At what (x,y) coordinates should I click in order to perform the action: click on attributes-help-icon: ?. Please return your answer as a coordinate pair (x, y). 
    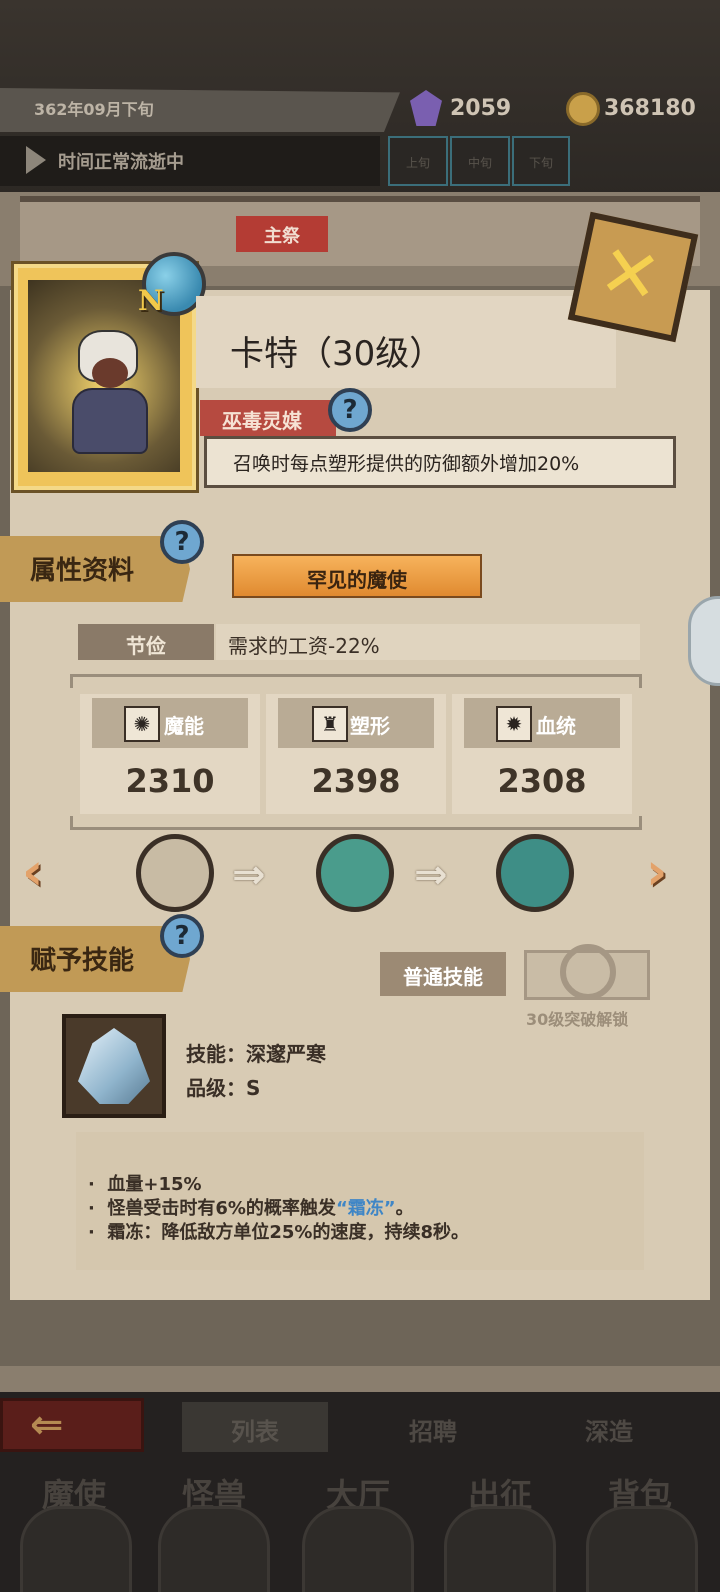
    Looking at the image, I should click on (182, 542).